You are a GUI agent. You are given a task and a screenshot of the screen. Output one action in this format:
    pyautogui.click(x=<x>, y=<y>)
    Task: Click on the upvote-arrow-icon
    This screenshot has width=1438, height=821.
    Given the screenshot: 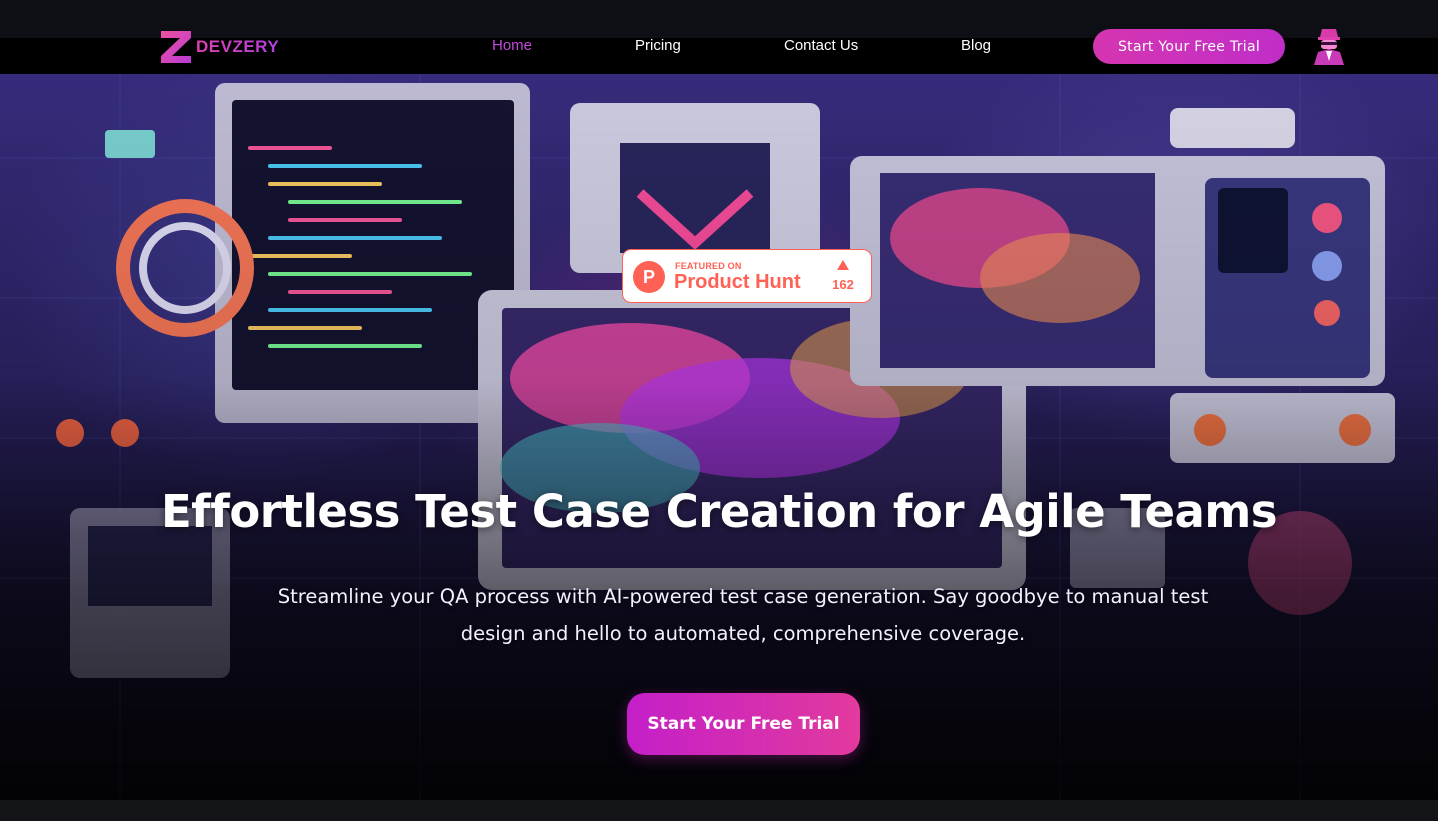 What is the action you would take?
    pyautogui.click(x=843, y=265)
    